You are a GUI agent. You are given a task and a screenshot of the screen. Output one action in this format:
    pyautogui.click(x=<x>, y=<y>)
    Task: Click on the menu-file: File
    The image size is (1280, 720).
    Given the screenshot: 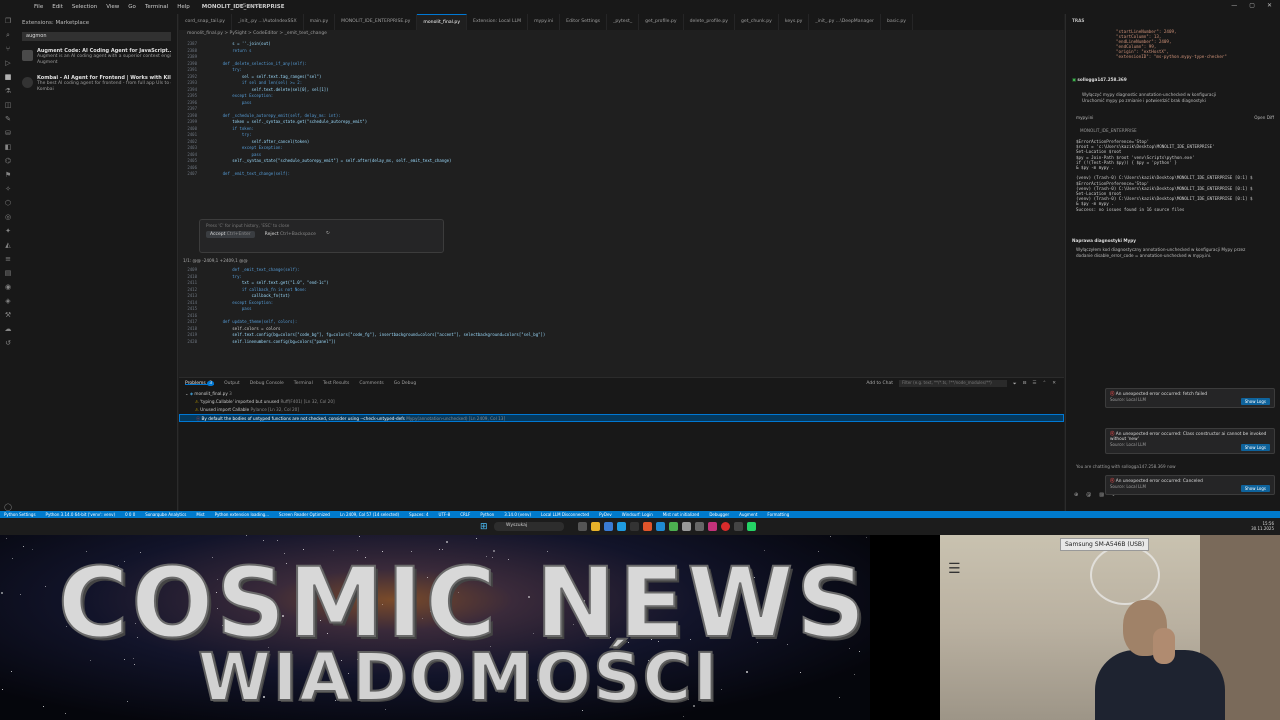 What is the action you would take?
    pyautogui.click(x=38, y=7)
    